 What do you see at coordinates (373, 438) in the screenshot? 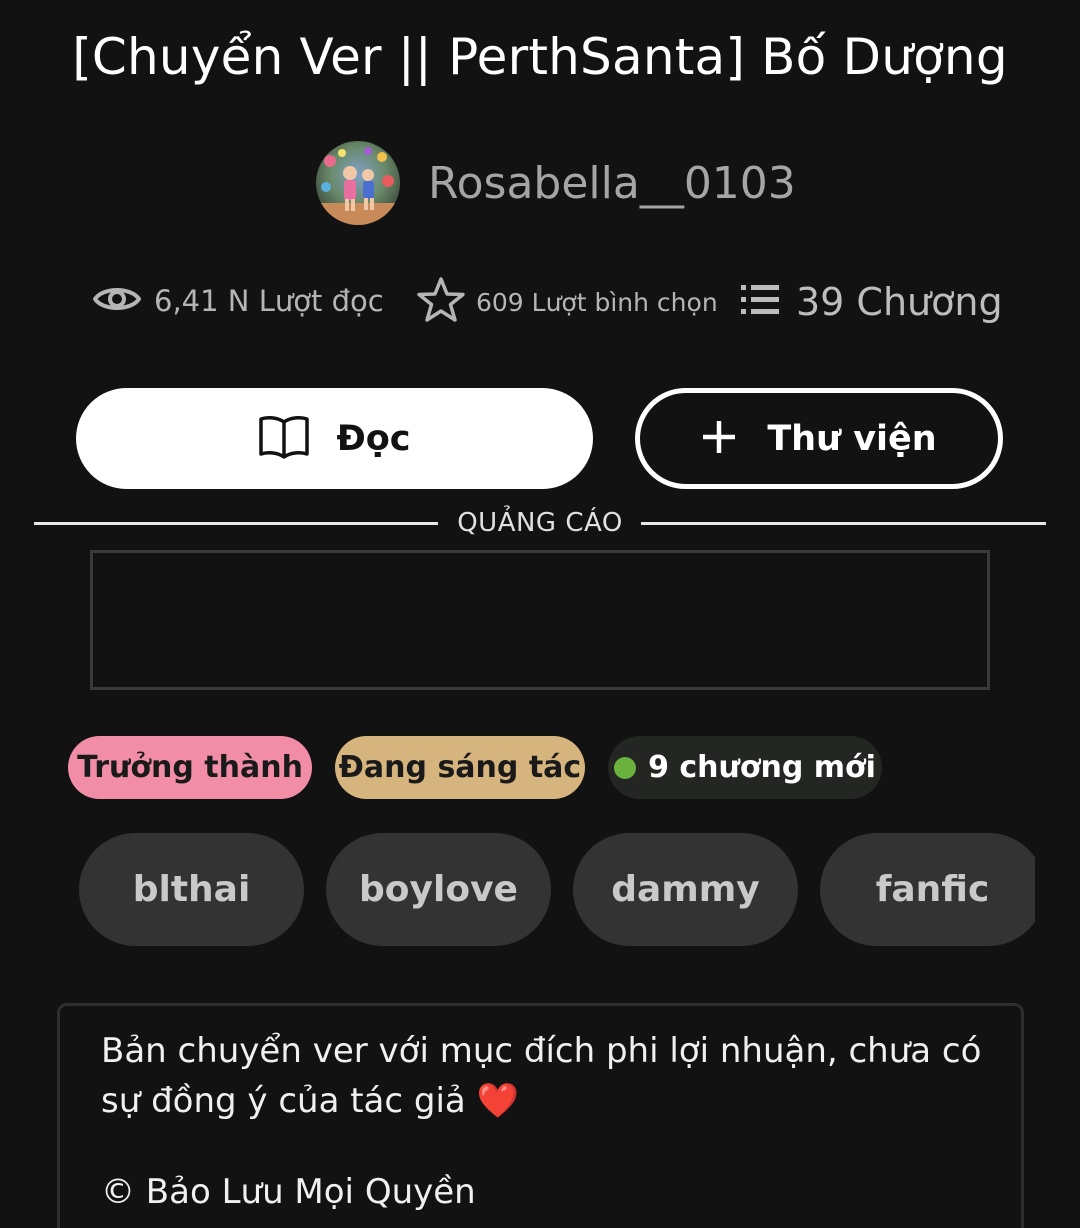
I see `read-button-label: Đọc` at bounding box center [373, 438].